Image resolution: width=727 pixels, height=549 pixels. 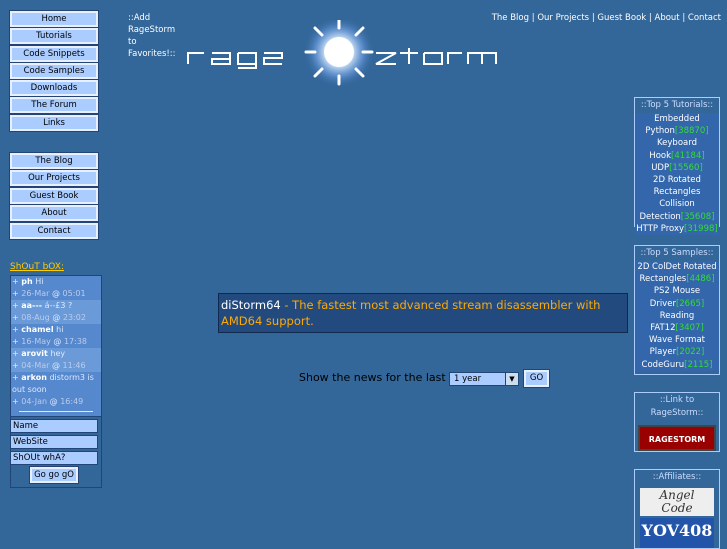 I want to click on shout-entry: + chamel hi, so click(x=38, y=329).